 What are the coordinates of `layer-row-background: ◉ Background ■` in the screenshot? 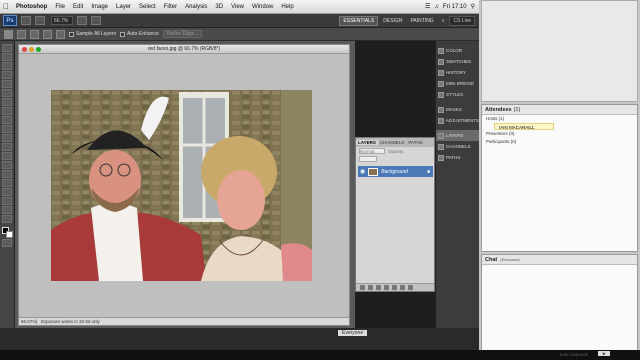 It's located at (395, 171).